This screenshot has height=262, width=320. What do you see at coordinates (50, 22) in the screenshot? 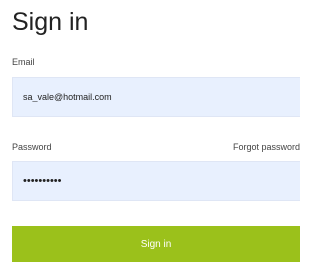
I see `page-title: Sign in` at bounding box center [50, 22].